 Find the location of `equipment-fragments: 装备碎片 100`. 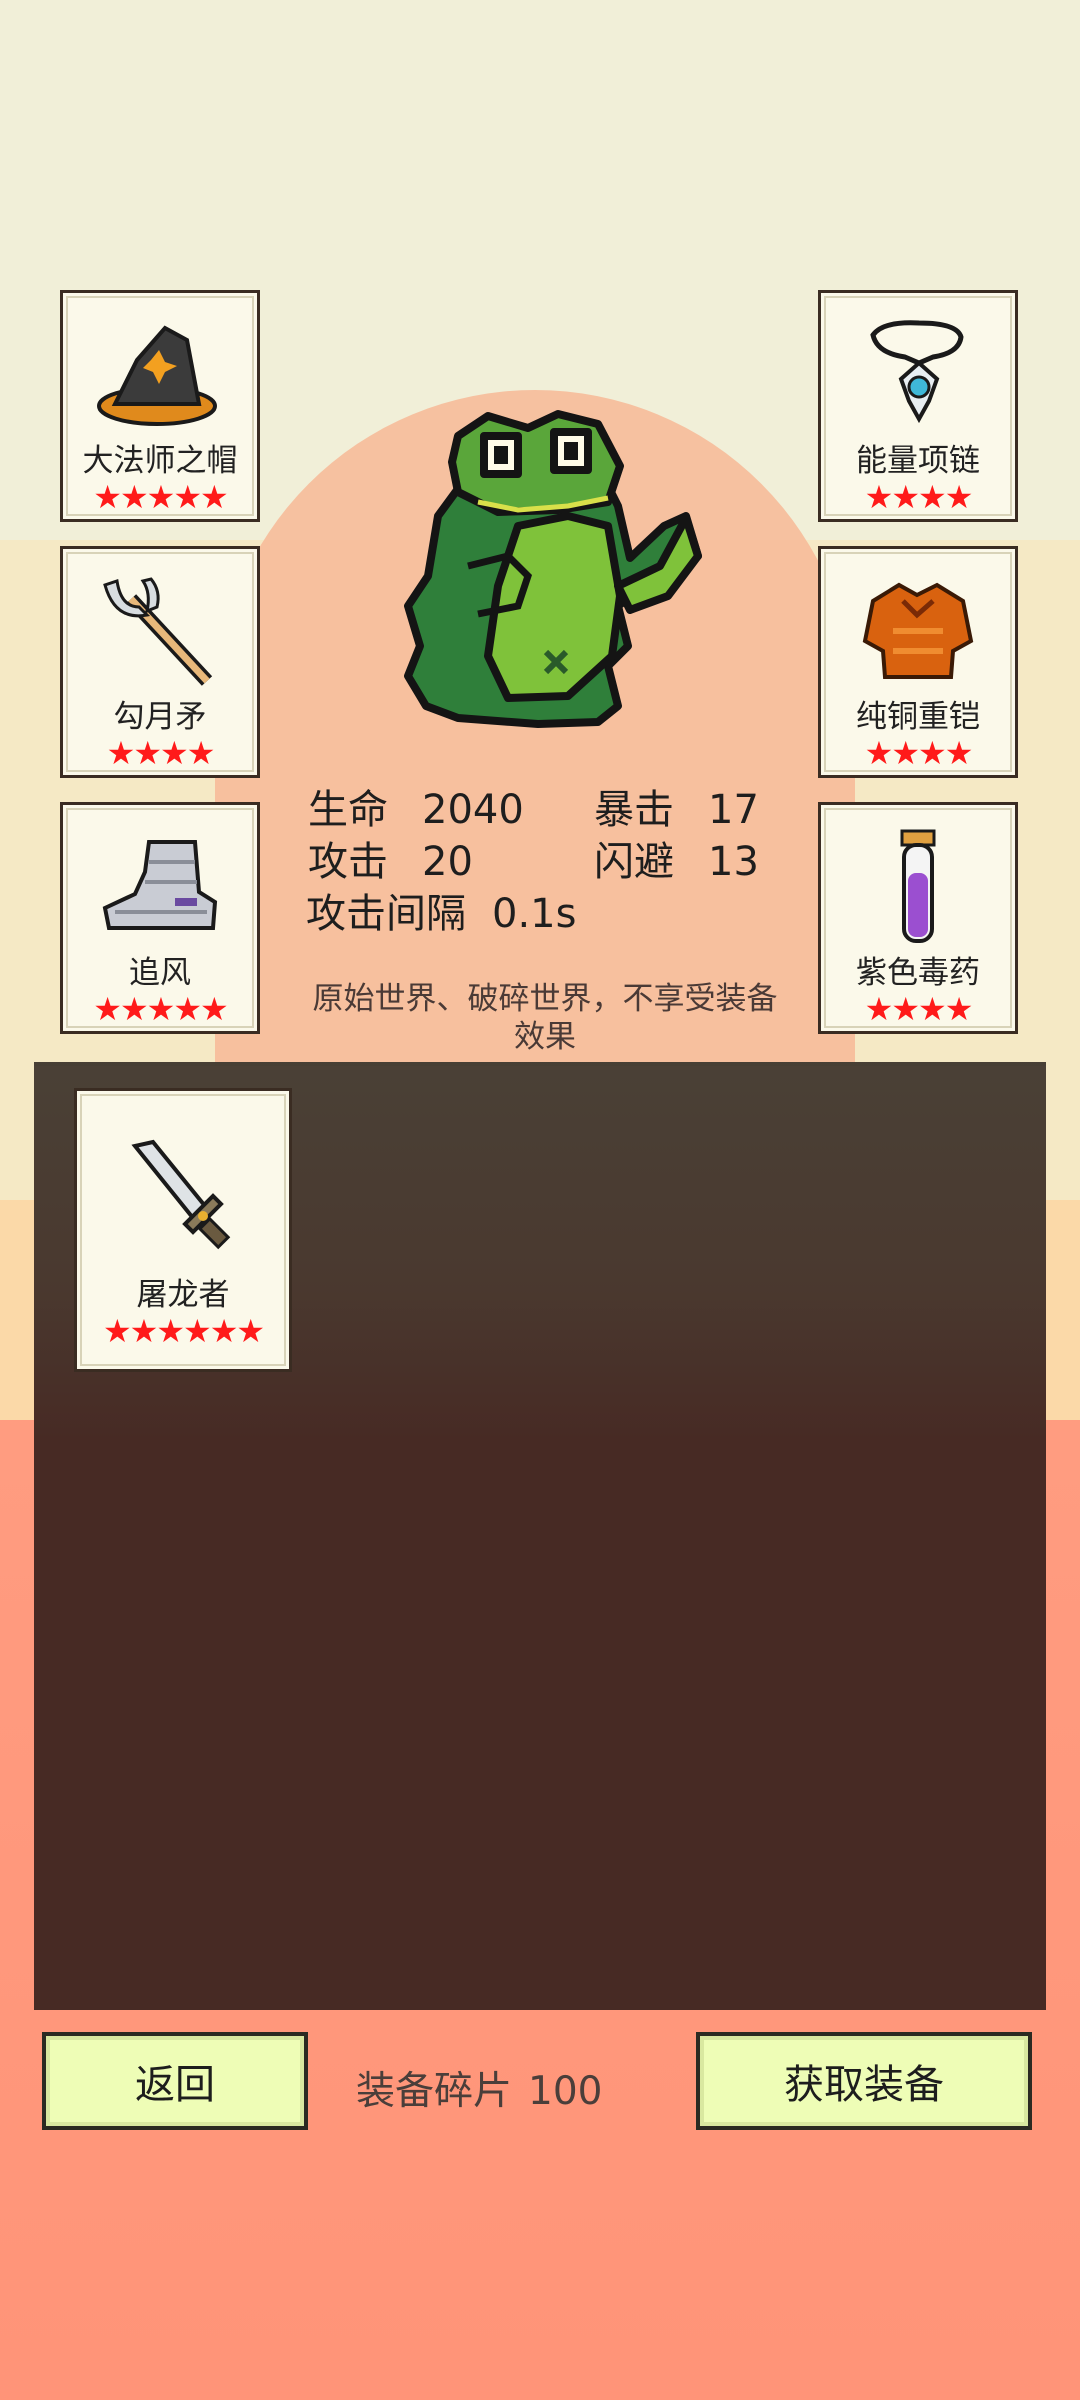

equipment-fragments: 装备碎片 100 is located at coordinates (479, 2088).